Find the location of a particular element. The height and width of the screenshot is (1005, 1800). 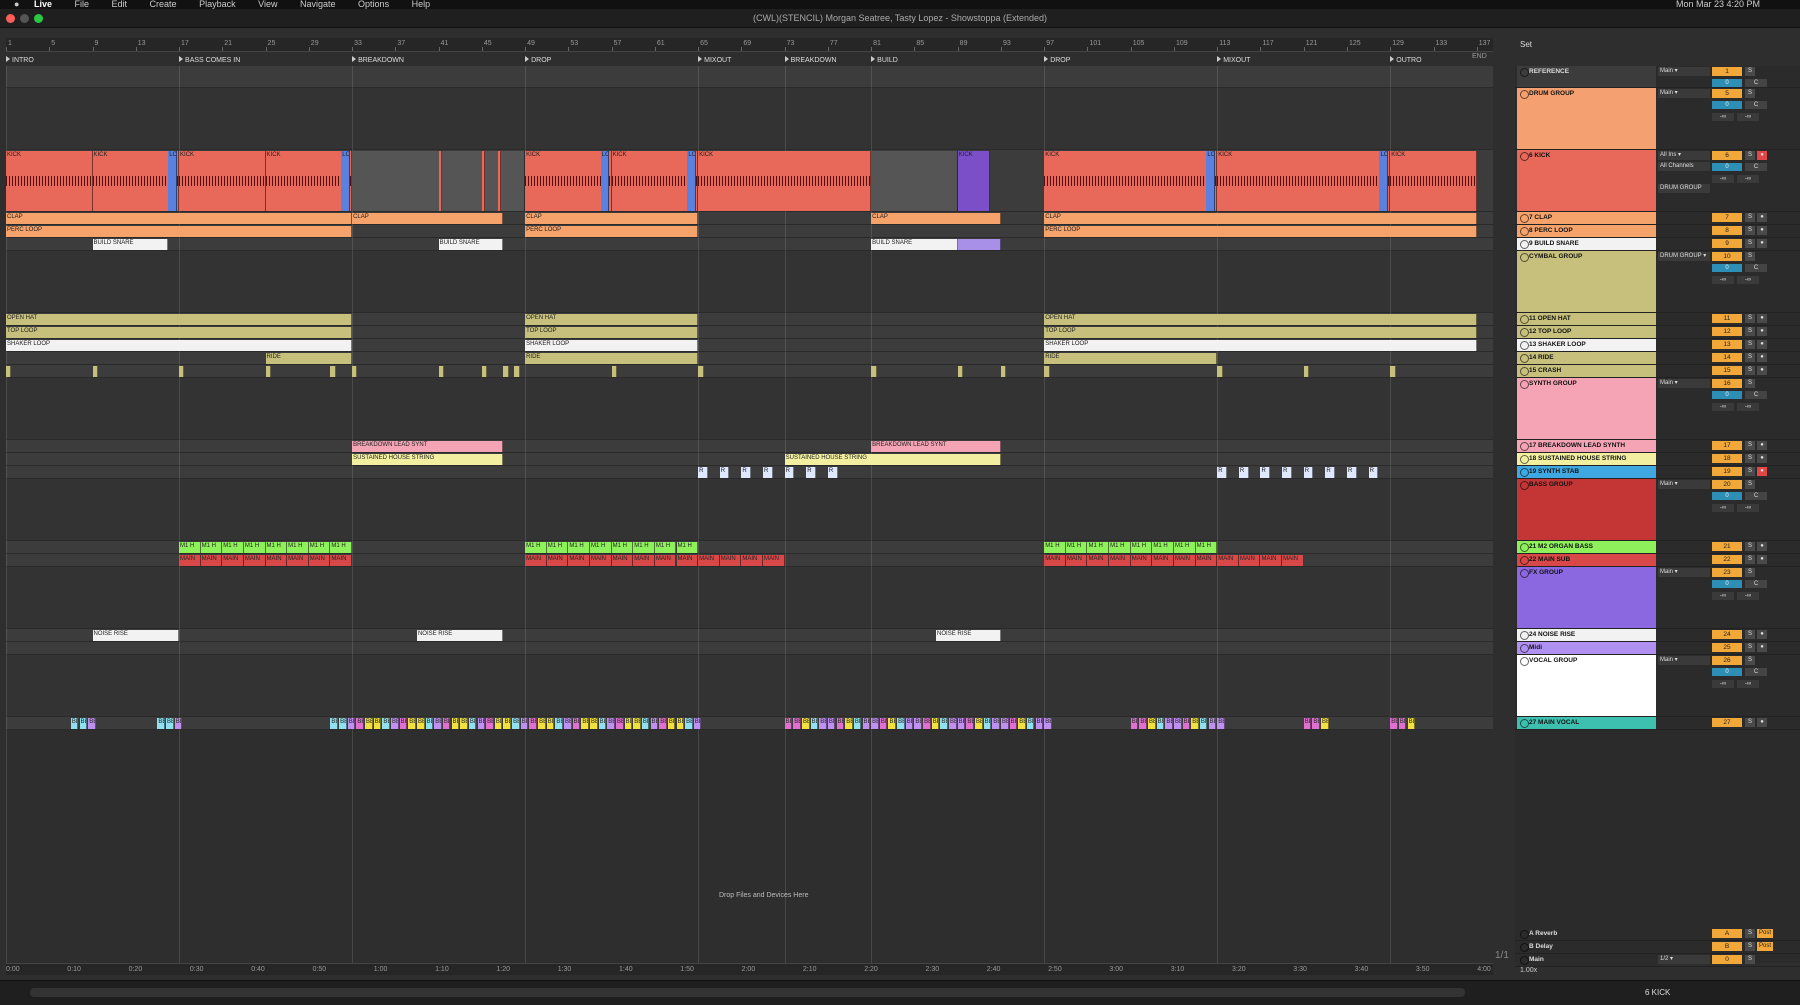

track-activator: 14 is located at coordinates (1727, 357).